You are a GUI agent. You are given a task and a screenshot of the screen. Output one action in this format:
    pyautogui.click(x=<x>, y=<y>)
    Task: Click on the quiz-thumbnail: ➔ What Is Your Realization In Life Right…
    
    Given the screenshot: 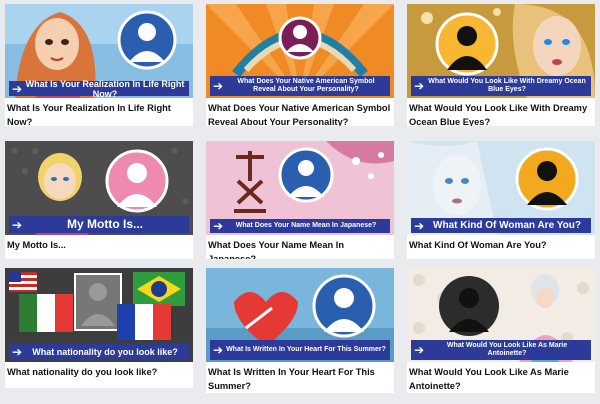 What is the action you would take?
    pyautogui.click(x=99, y=51)
    